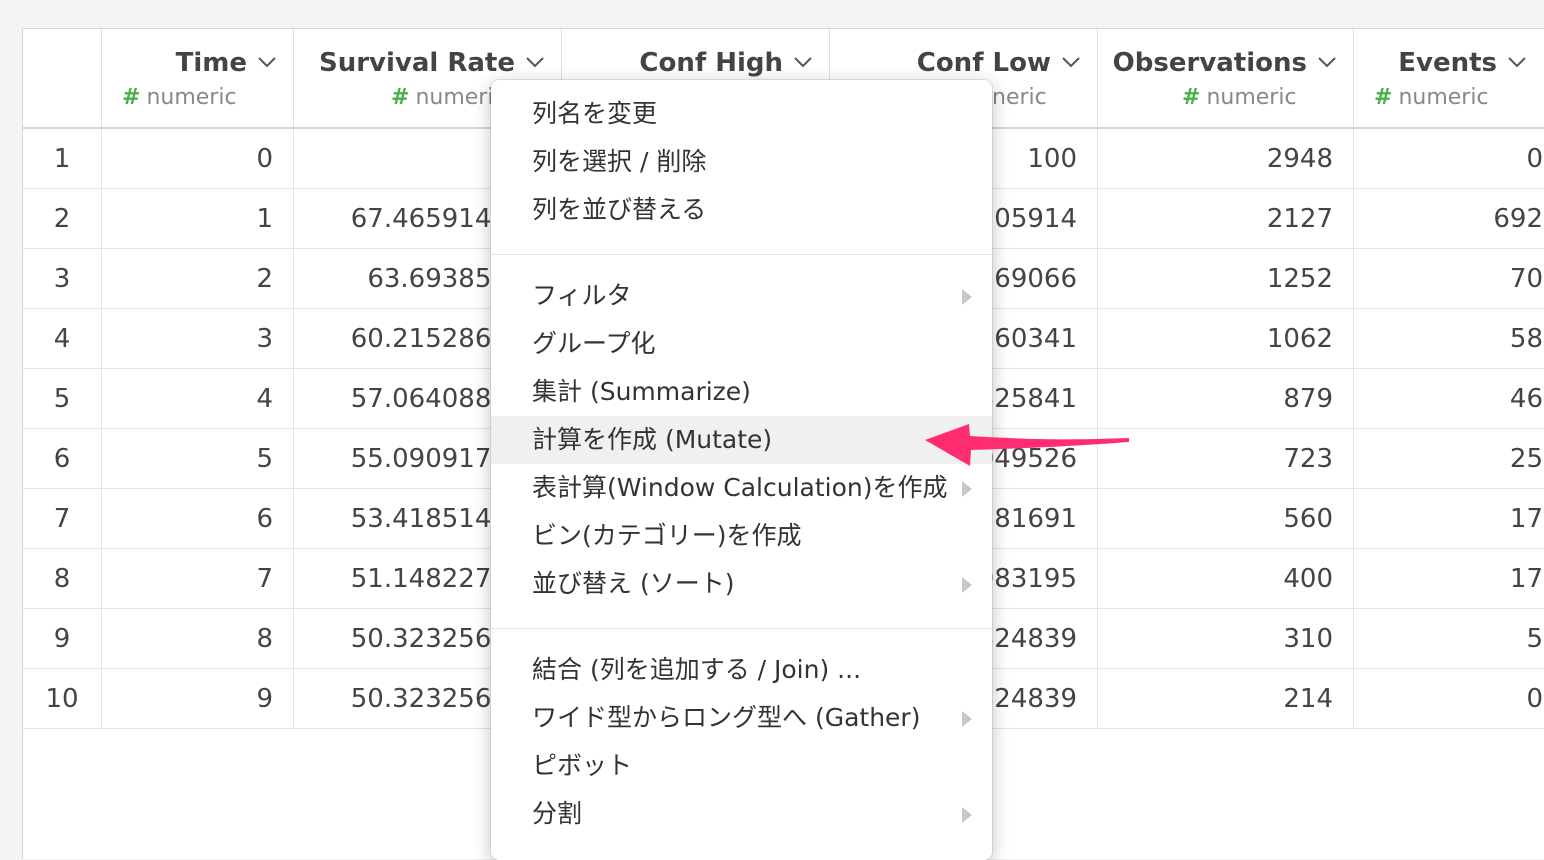 This screenshot has height=860, width=1544. I want to click on cell-obs: 1252, so click(1226, 279).